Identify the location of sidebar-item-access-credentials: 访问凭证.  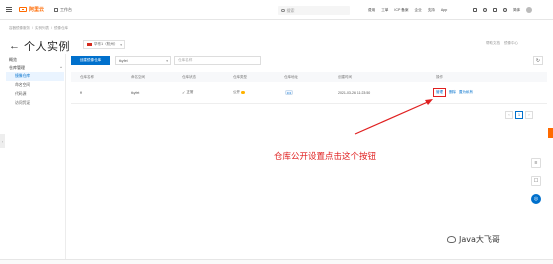
(35, 103).